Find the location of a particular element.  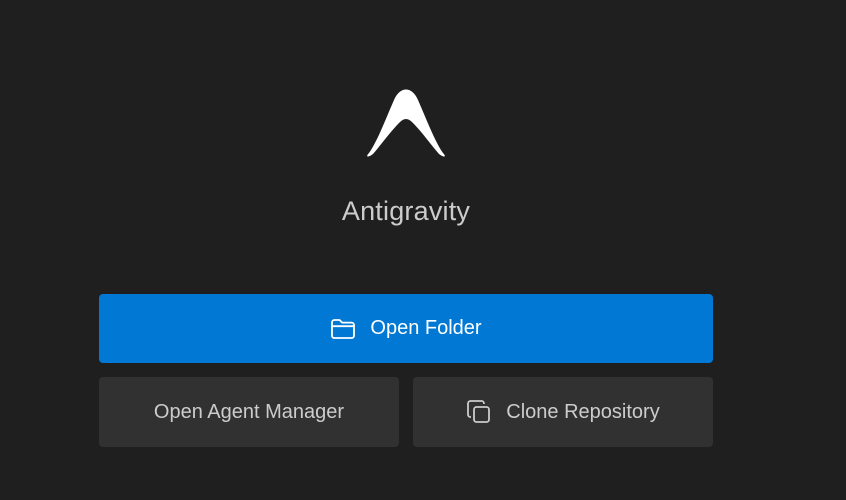

open-agent-manager-button: Open Agent Manager is located at coordinates (249, 412).